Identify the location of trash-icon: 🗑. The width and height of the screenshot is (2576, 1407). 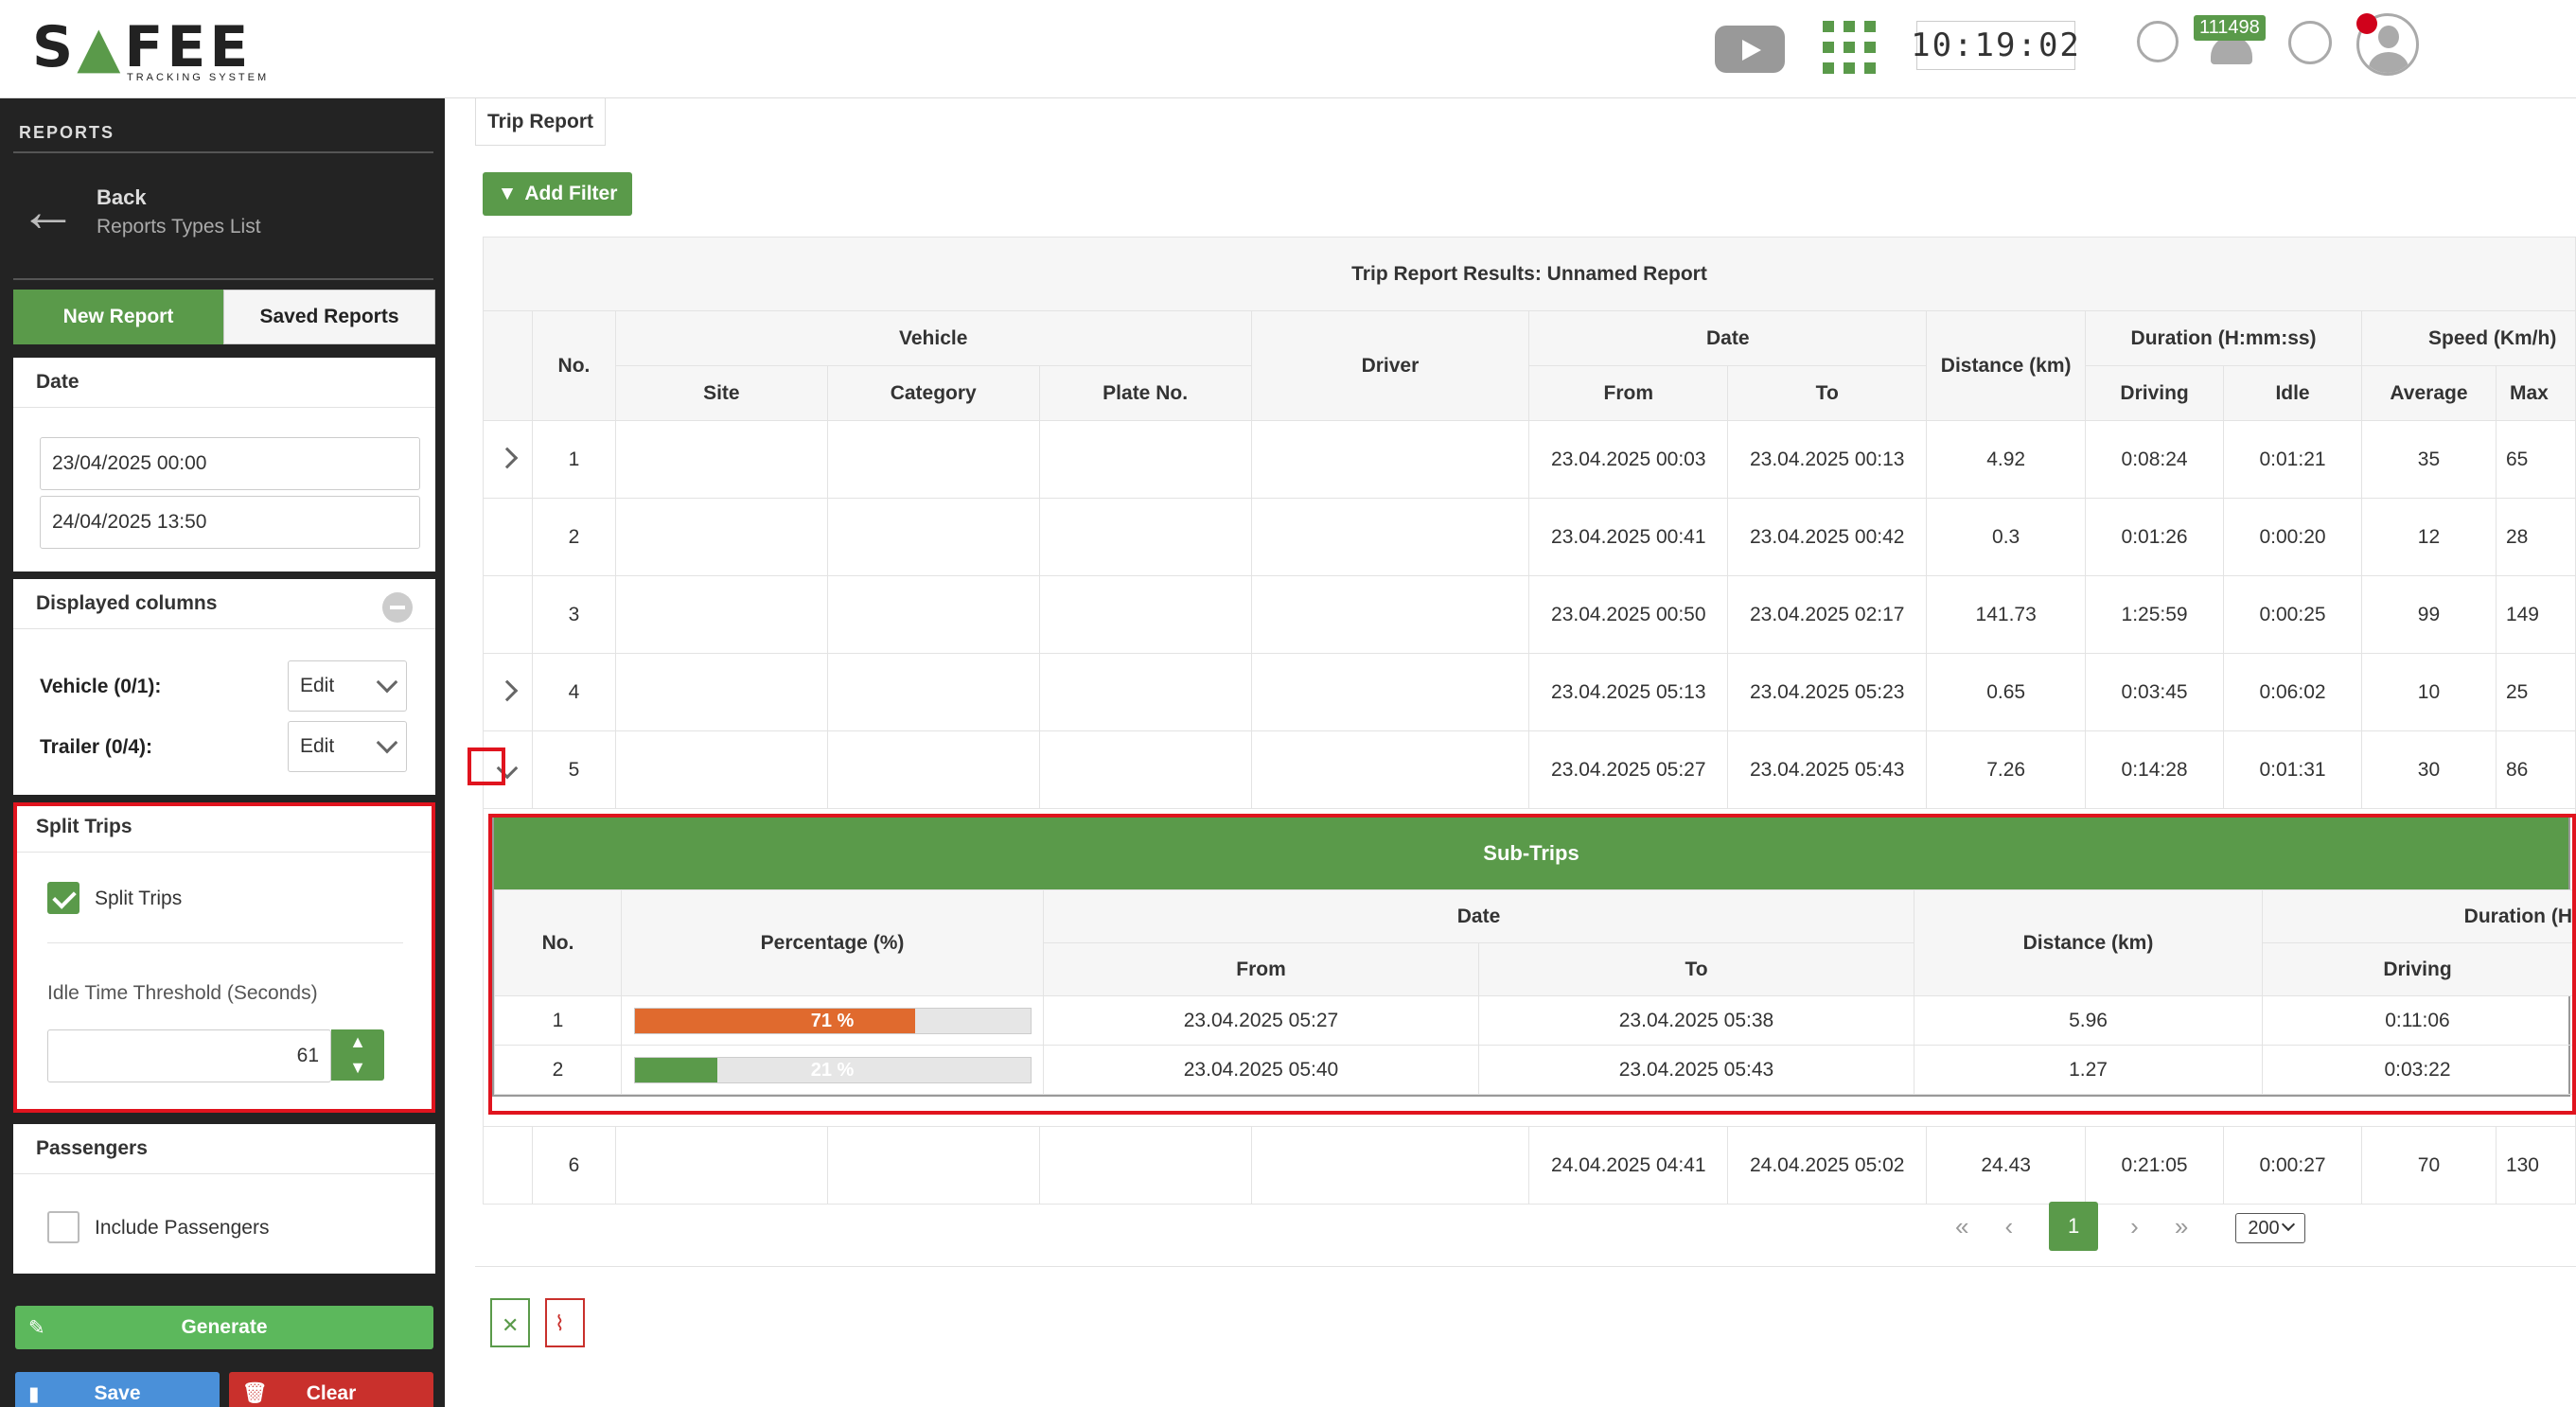
(255, 1393).